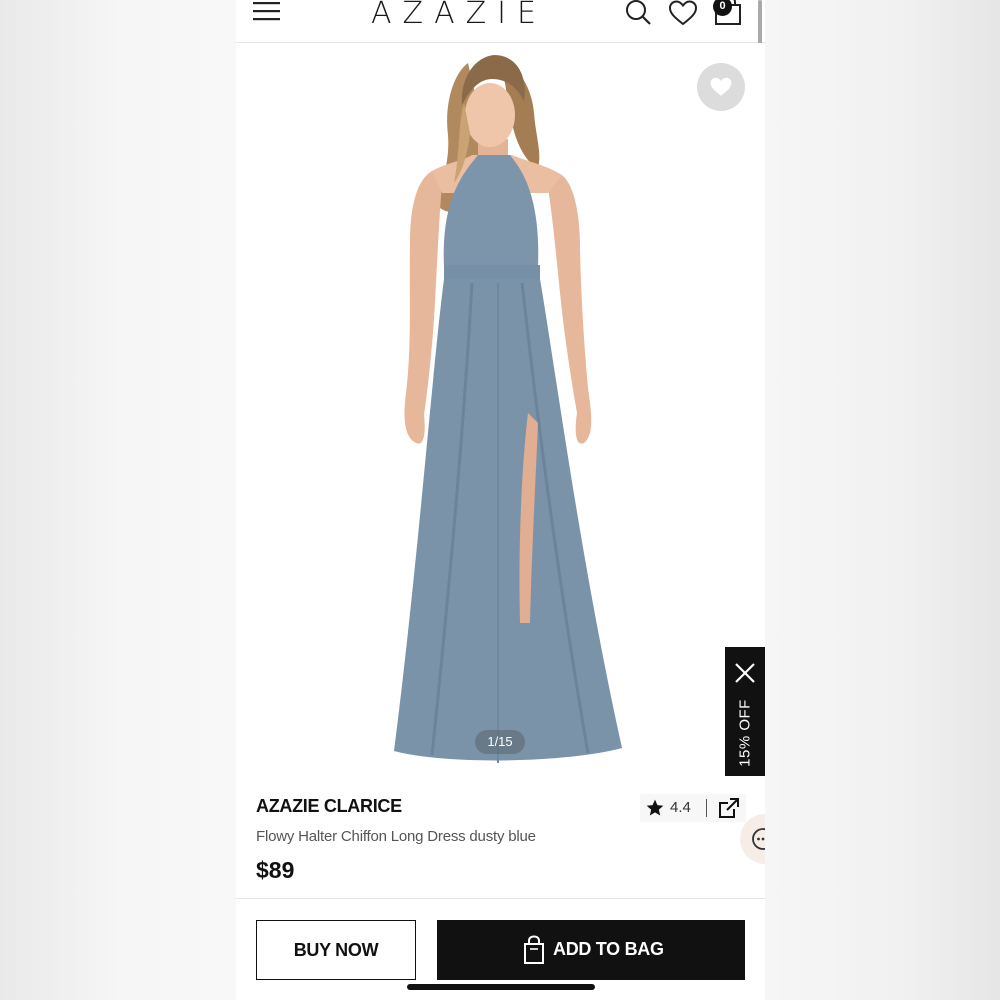  I want to click on star-icon, so click(655, 807).